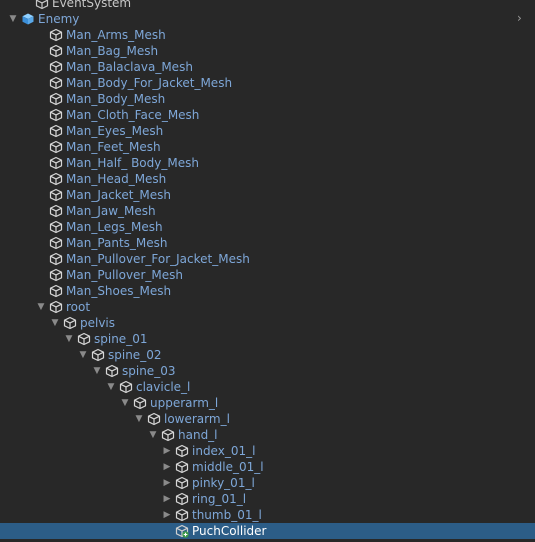 This screenshot has height=542, width=535. I want to click on hierarchy-row-label: Man_Balaclava_Mesh, so click(129, 67).